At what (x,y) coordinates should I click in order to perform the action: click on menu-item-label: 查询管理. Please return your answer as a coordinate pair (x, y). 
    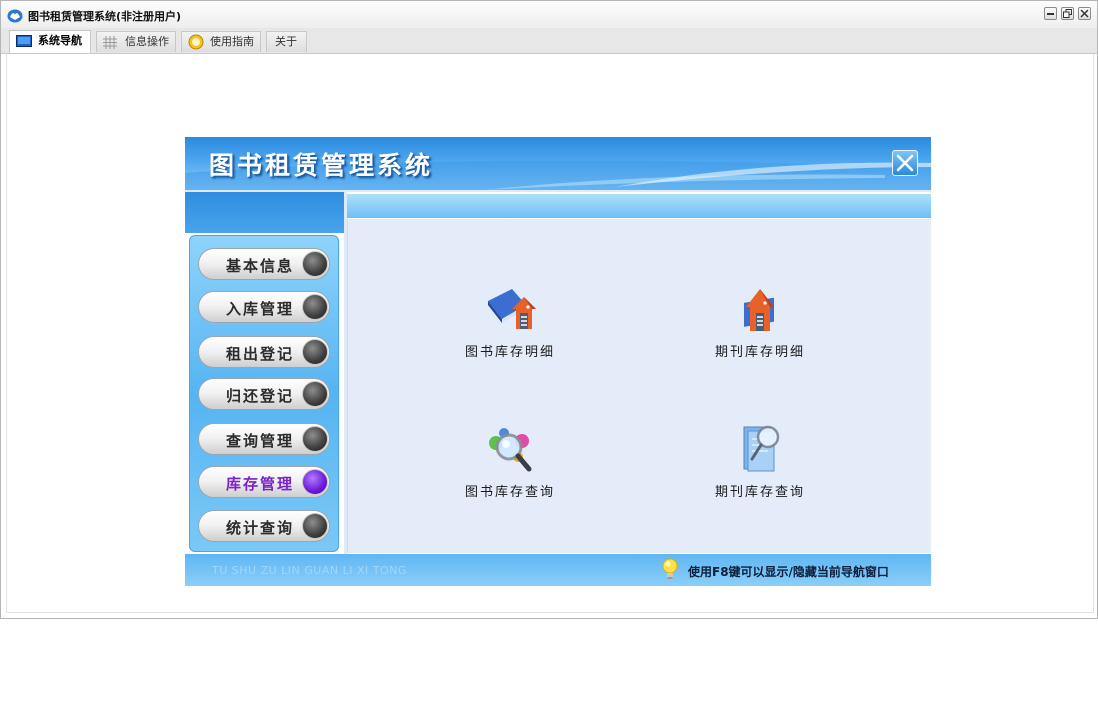
    Looking at the image, I should click on (260, 441).